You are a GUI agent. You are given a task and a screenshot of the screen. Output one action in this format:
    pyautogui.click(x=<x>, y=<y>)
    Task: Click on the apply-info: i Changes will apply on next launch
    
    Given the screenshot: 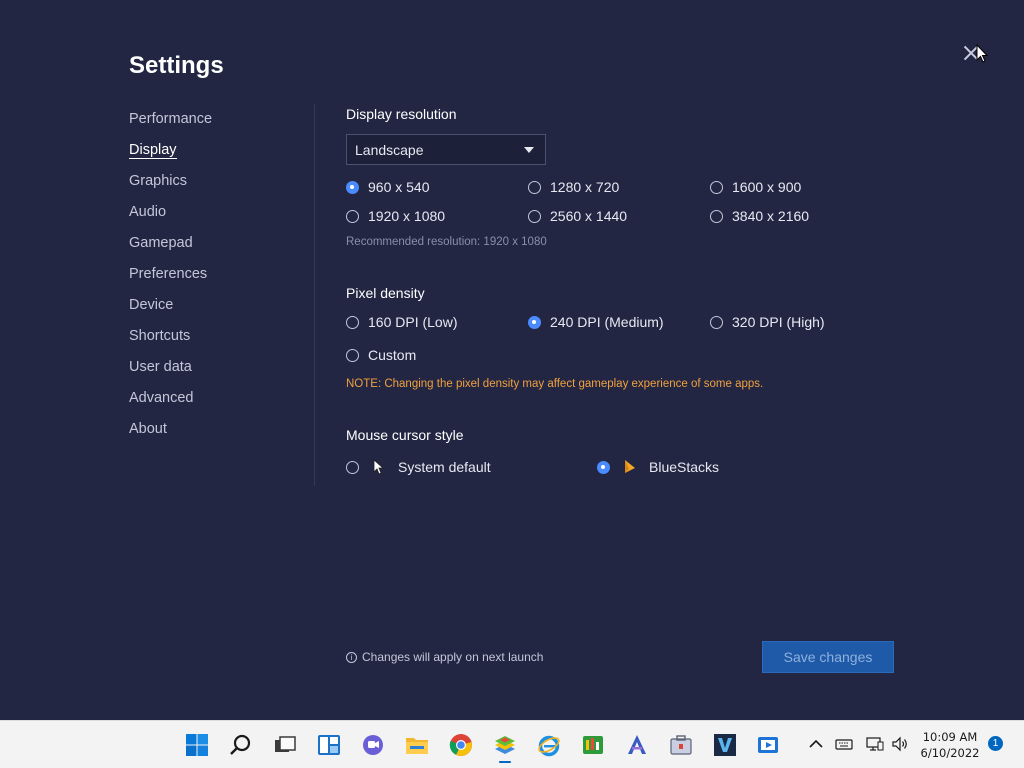 What is the action you would take?
    pyautogui.click(x=444, y=657)
    